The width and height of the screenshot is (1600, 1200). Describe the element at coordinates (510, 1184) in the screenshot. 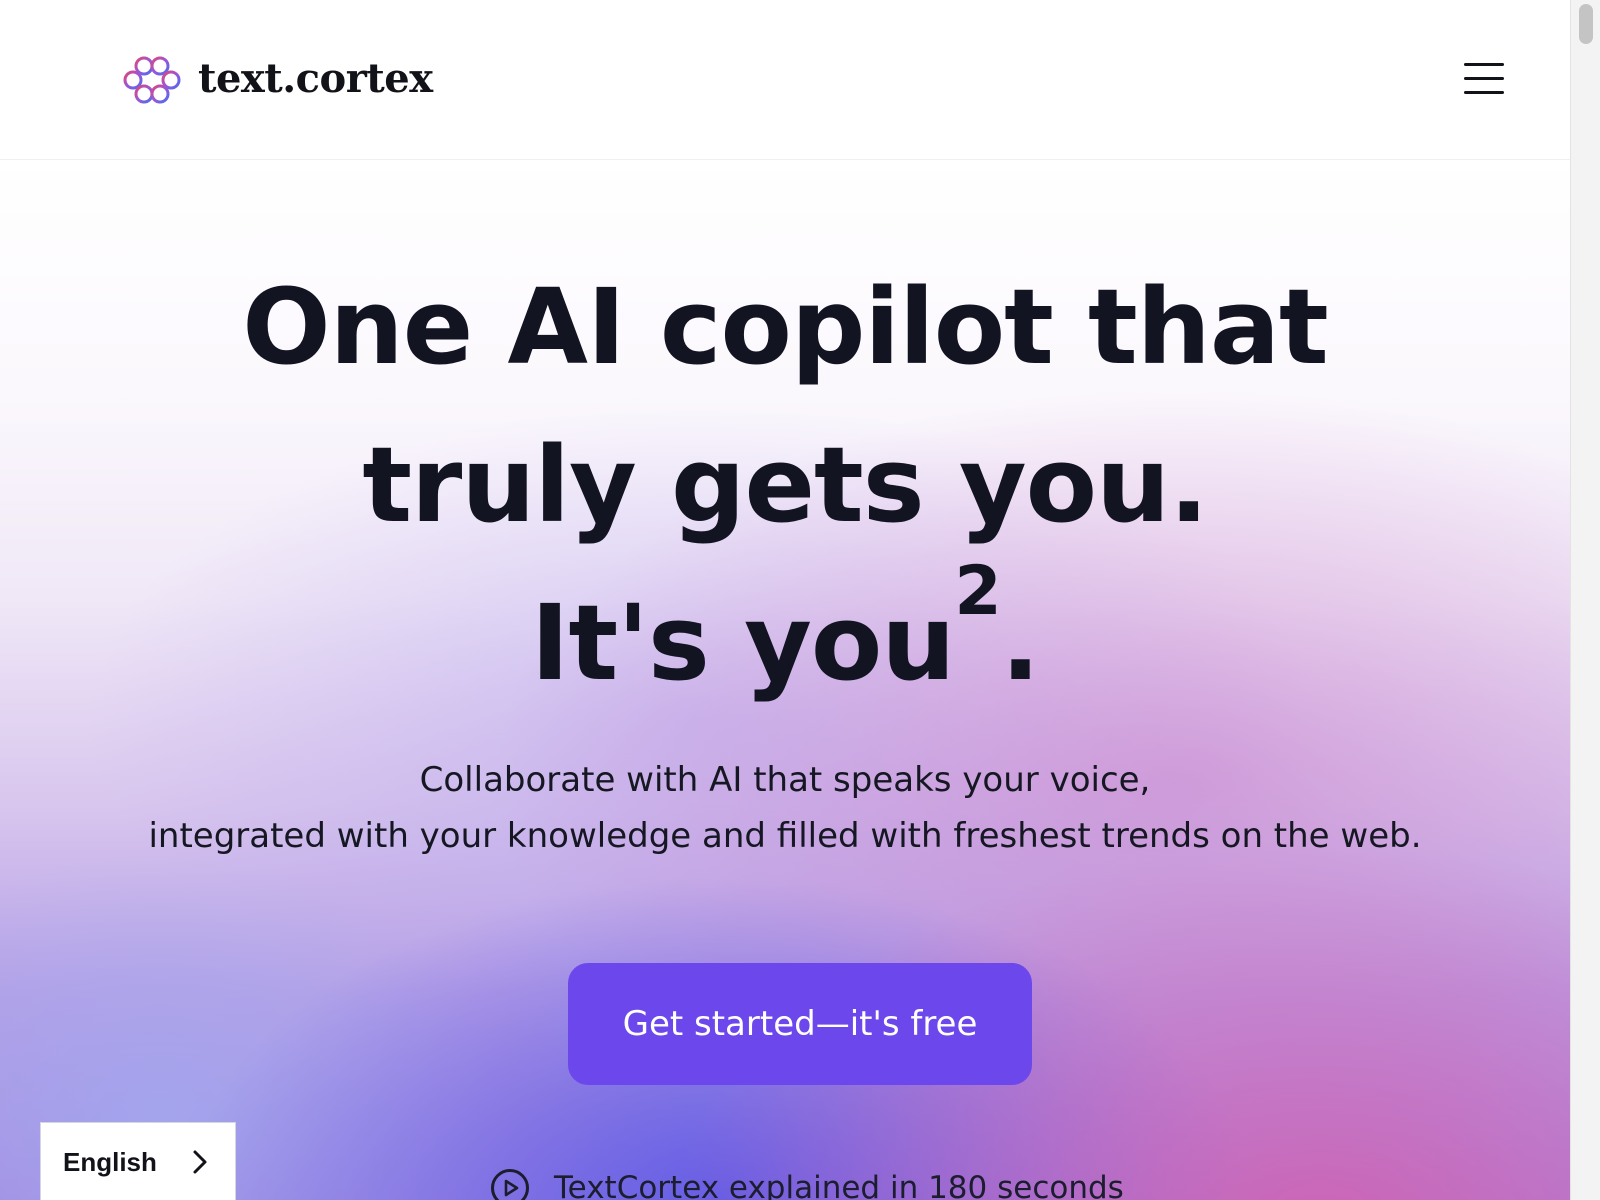

I see `play-circle-icon` at that location.